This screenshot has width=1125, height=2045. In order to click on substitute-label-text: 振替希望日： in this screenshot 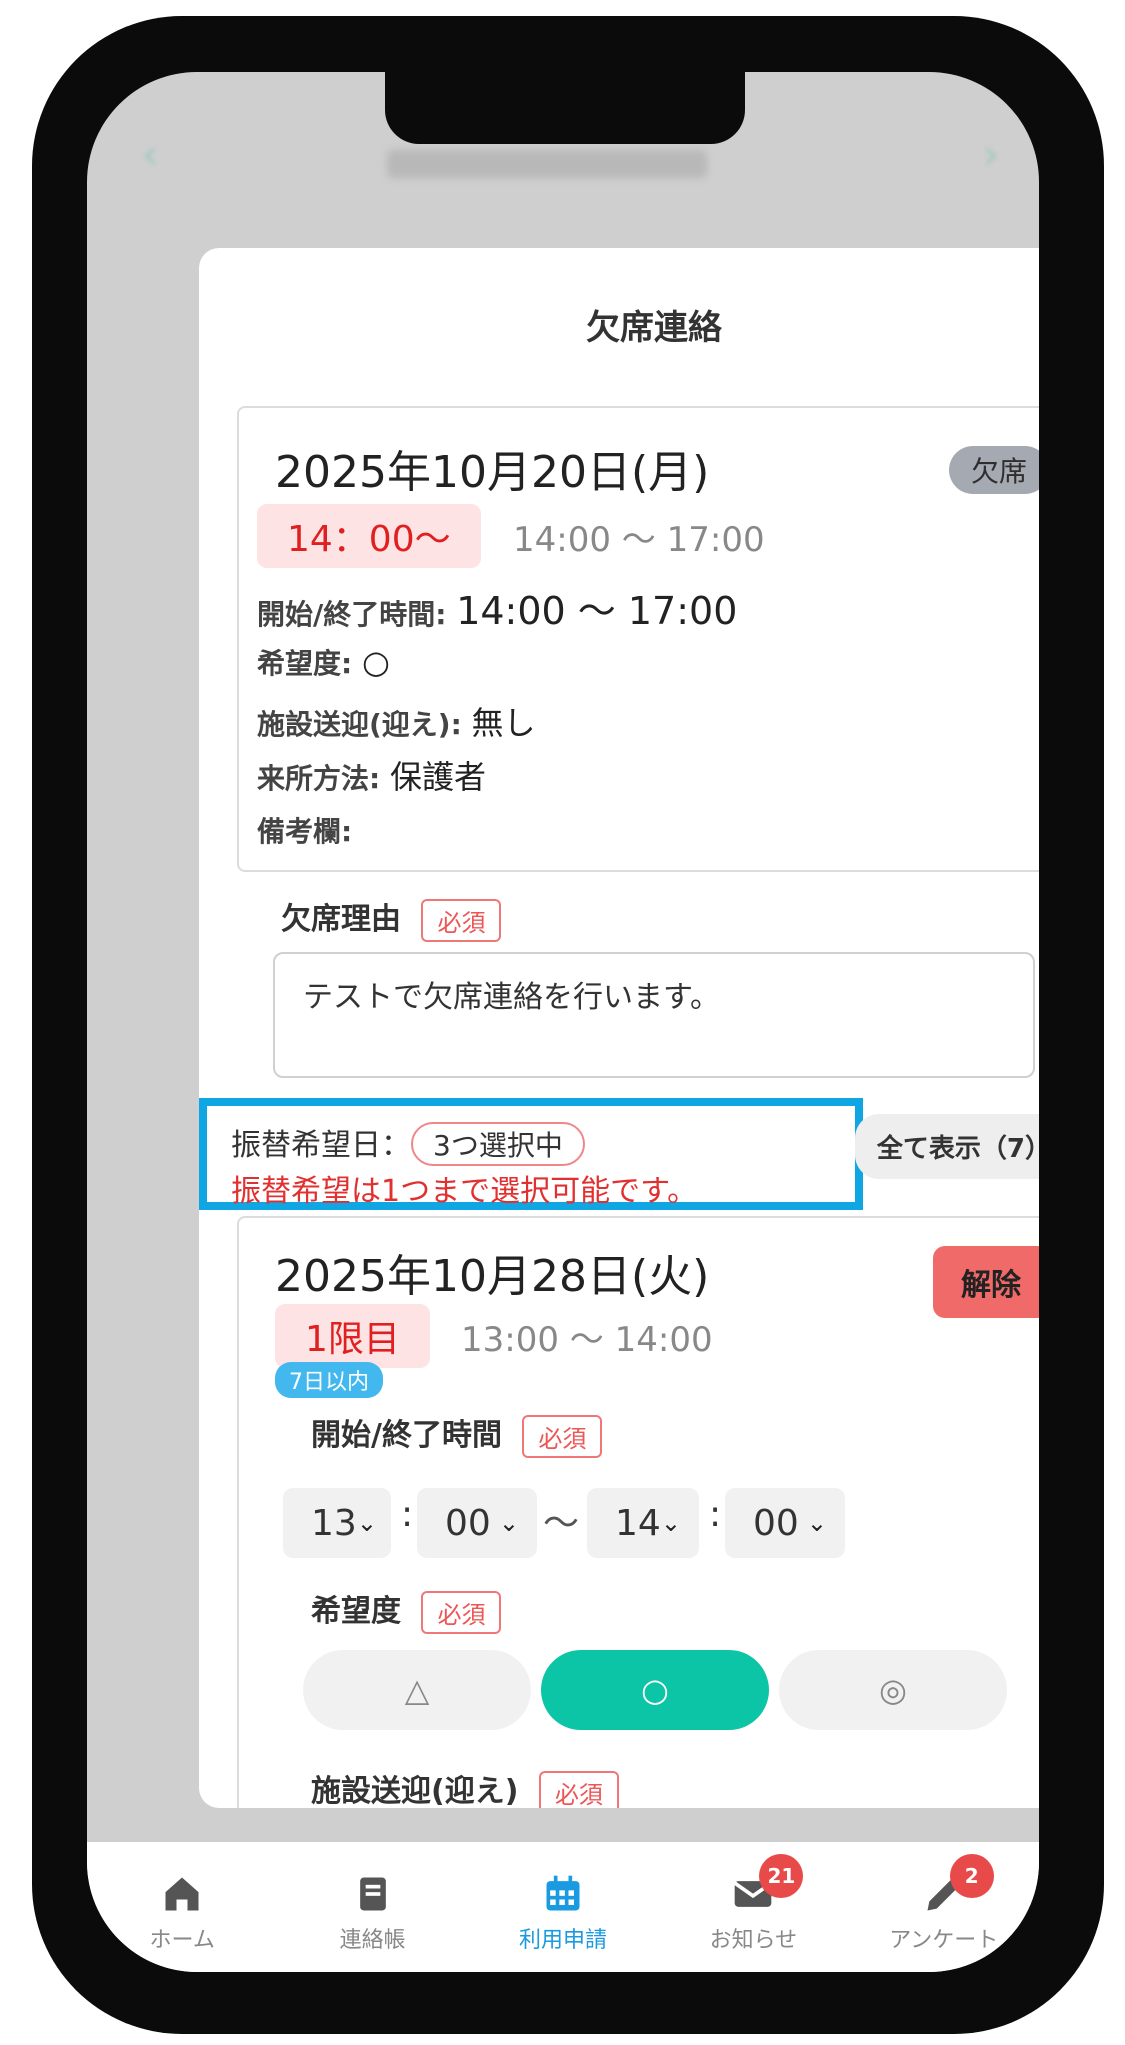, I will do `click(321, 1145)`.